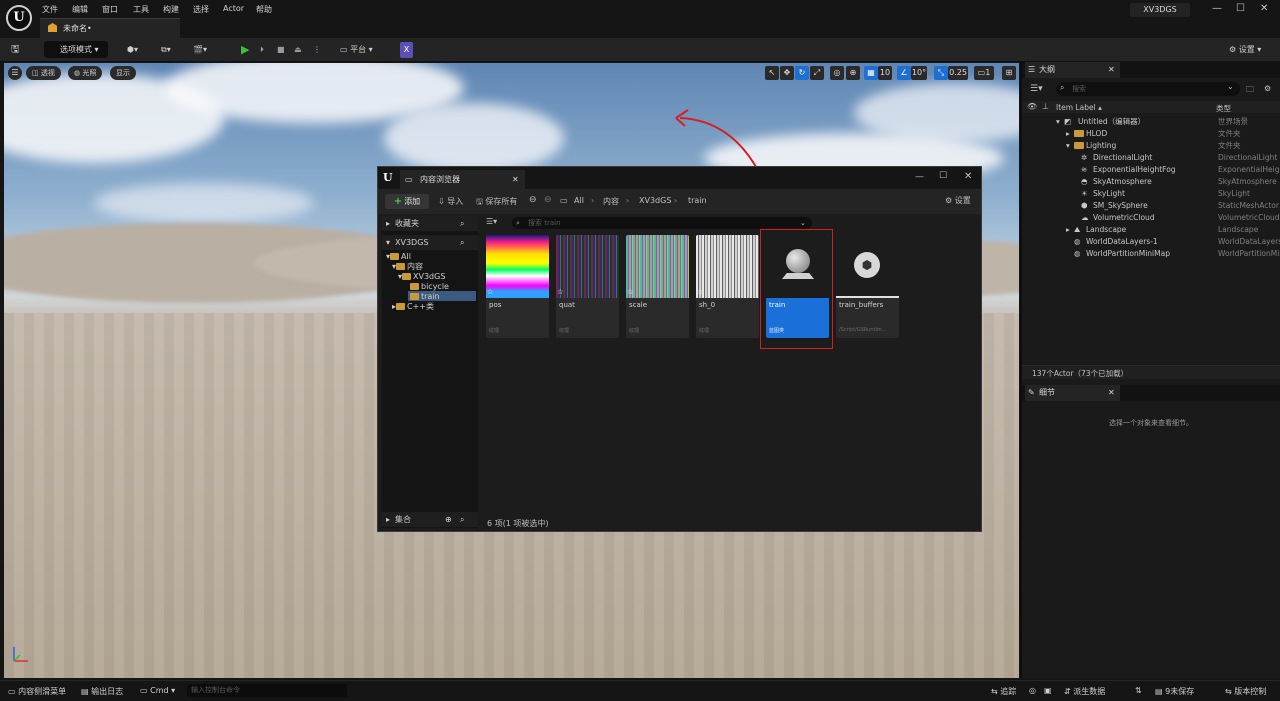  What do you see at coordinates (123, 73) in the screenshot?
I see `show-button: 显示` at bounding box center [123, 73].